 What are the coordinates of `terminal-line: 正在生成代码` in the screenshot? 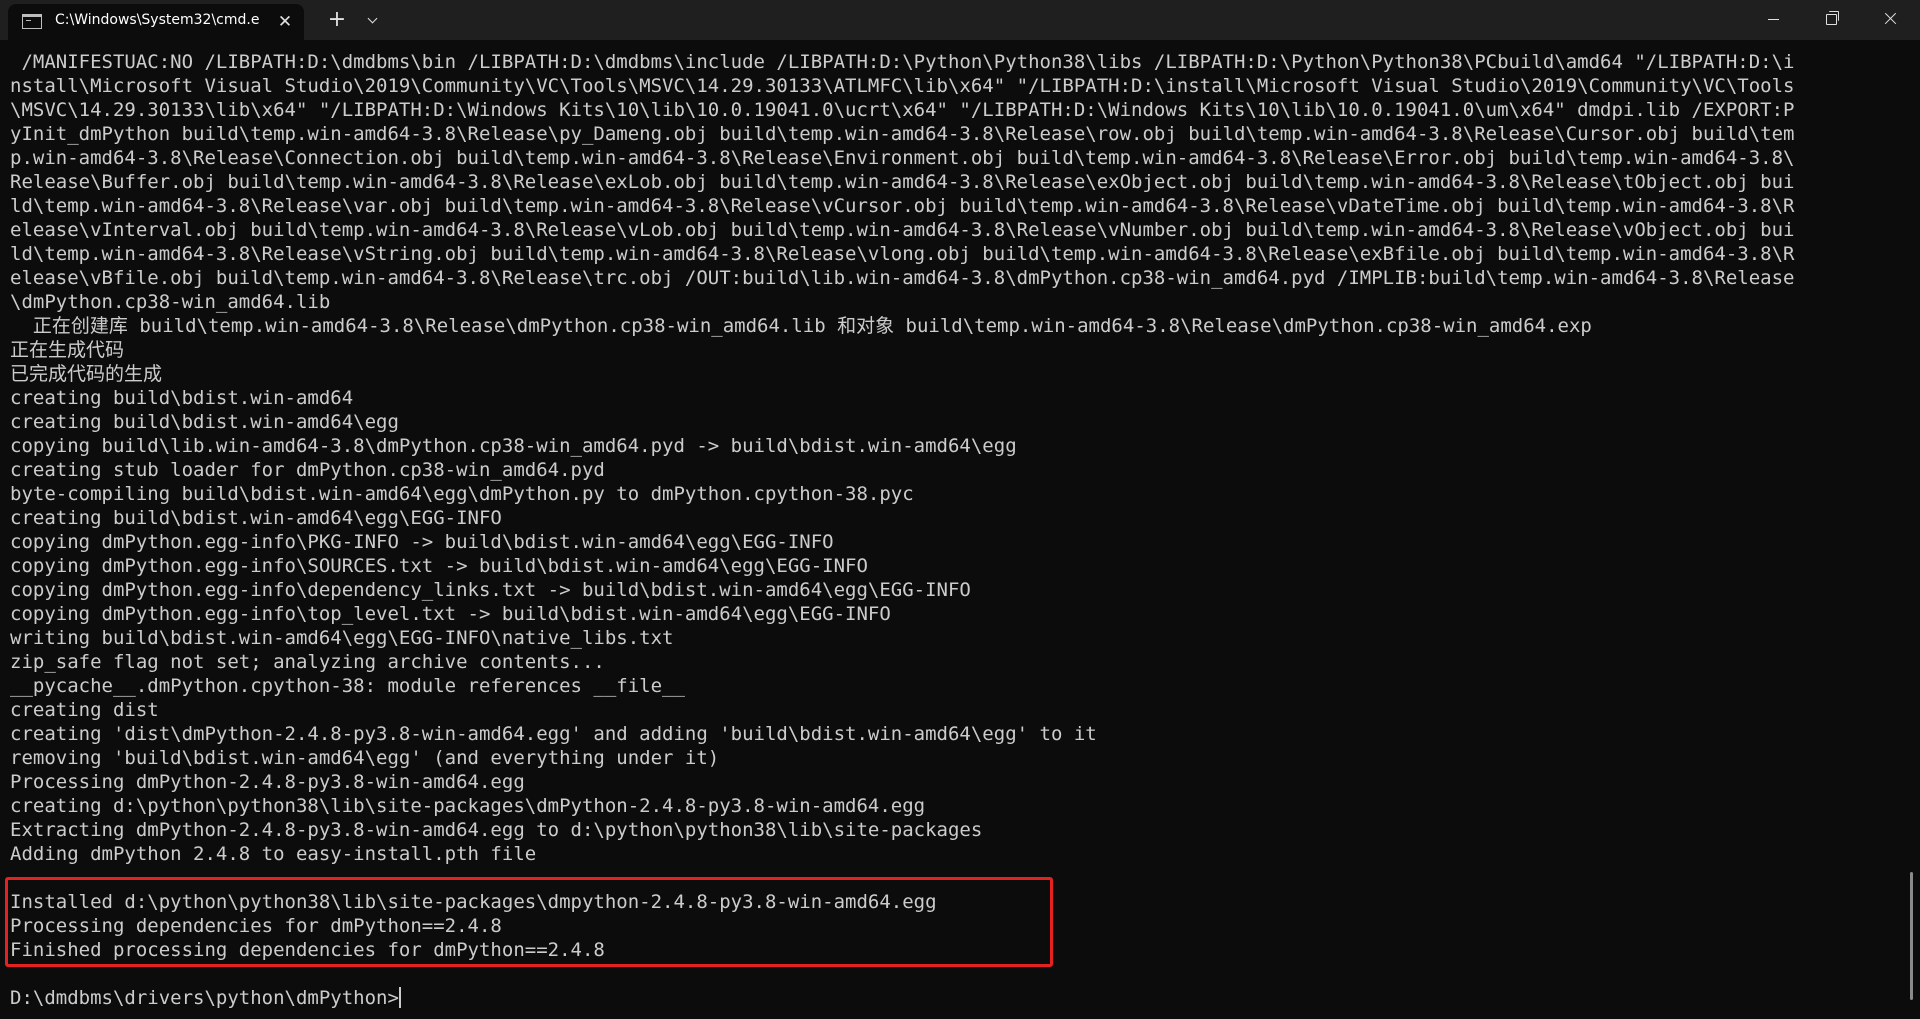 It's located at (67, 350).